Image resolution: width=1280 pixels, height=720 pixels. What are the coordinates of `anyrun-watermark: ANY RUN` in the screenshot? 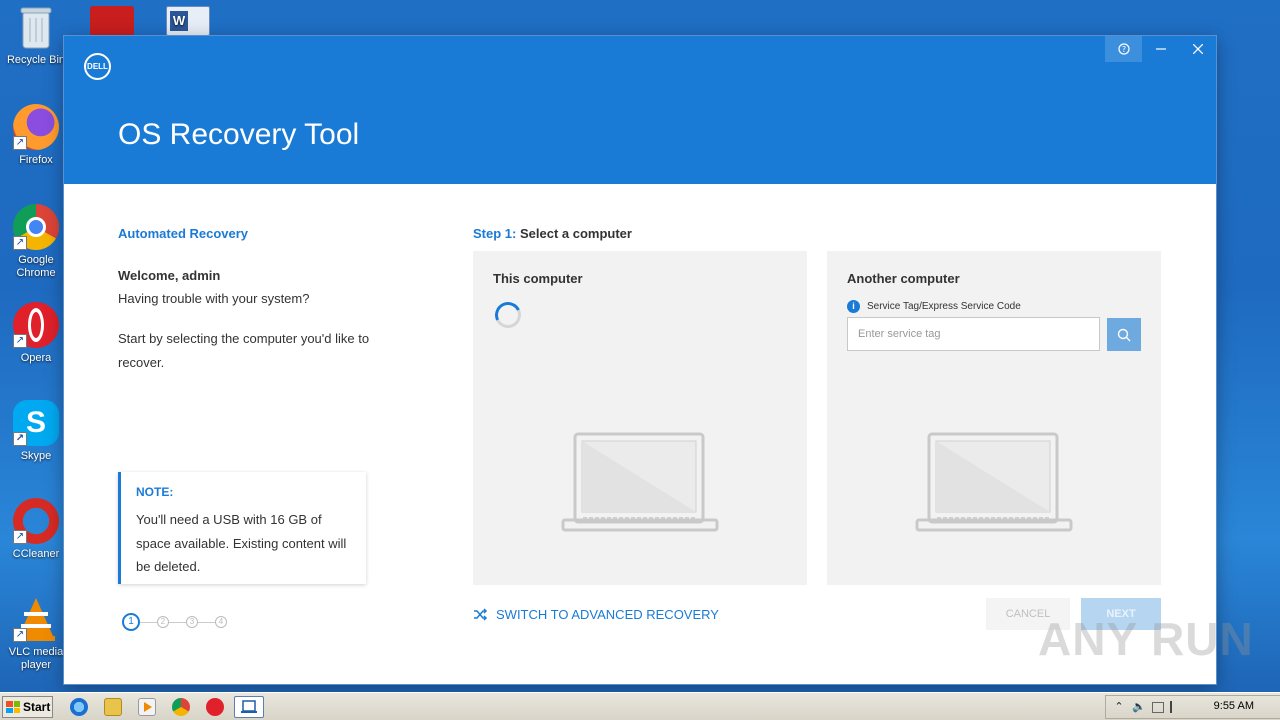 It's located at (1146, 639).